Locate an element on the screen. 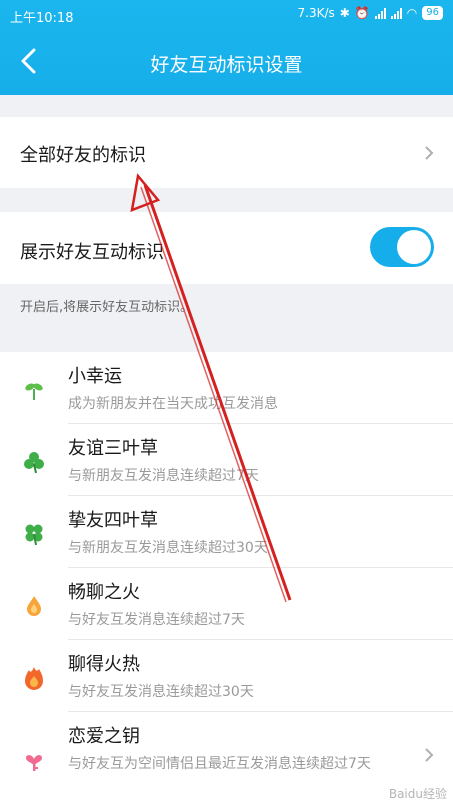 The image size is (453, 806). all-friends-badges-label: 全部好友的标识 is located at coordinates (83, 155).